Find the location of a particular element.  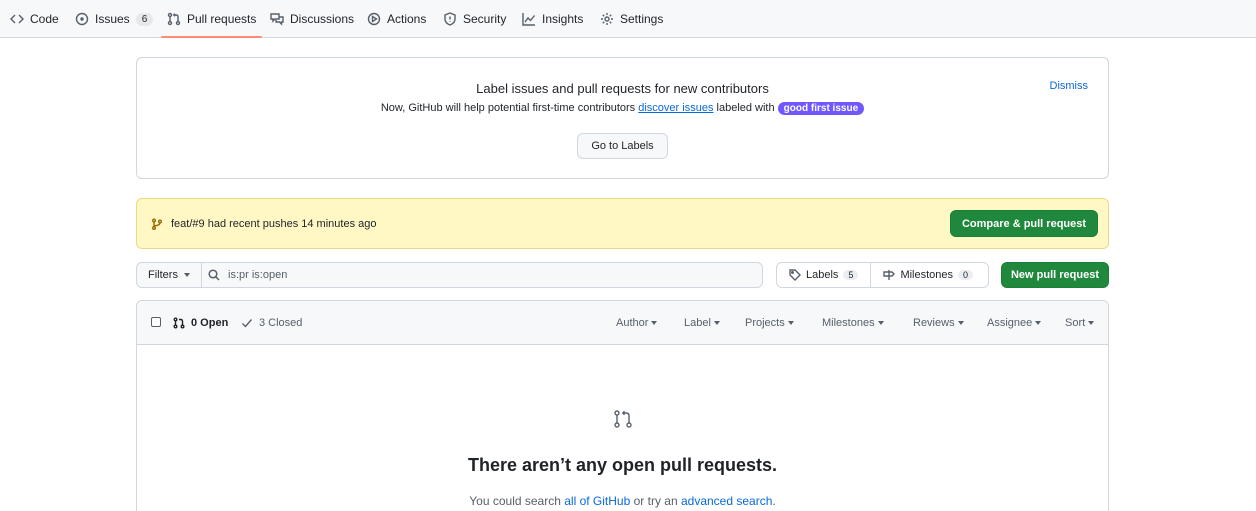

projects-filter: Projects is located at coordinates (769, 323).